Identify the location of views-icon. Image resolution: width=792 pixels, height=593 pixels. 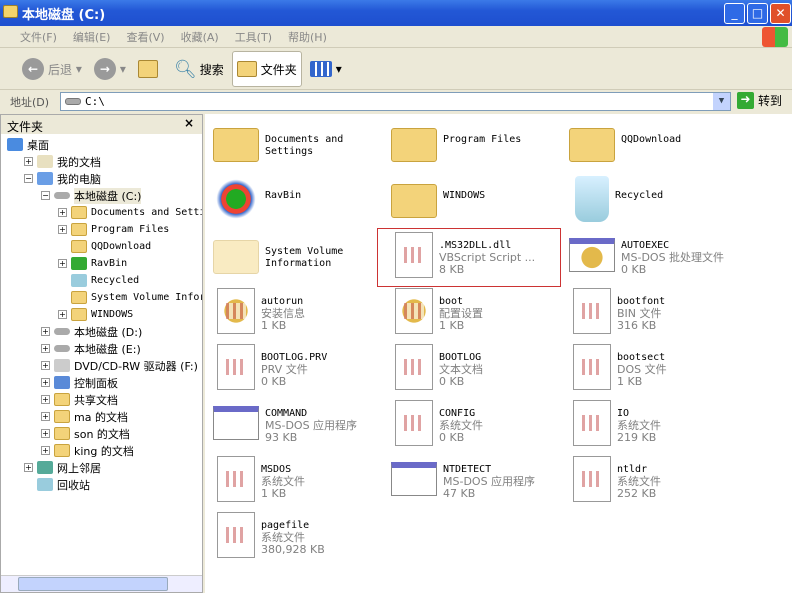
(320, 69).